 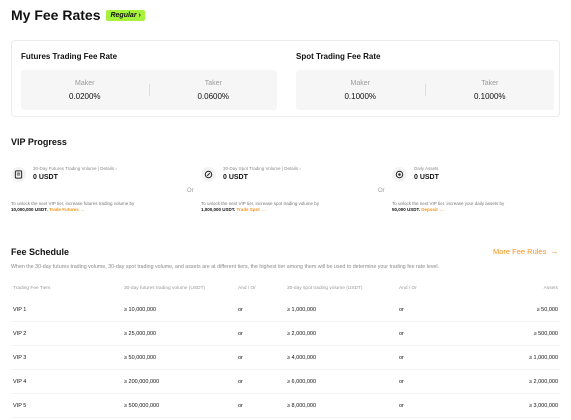 I want to click on futures-volume-label: 30-Day Futures Trading Volume, so click(x=65, y=168).